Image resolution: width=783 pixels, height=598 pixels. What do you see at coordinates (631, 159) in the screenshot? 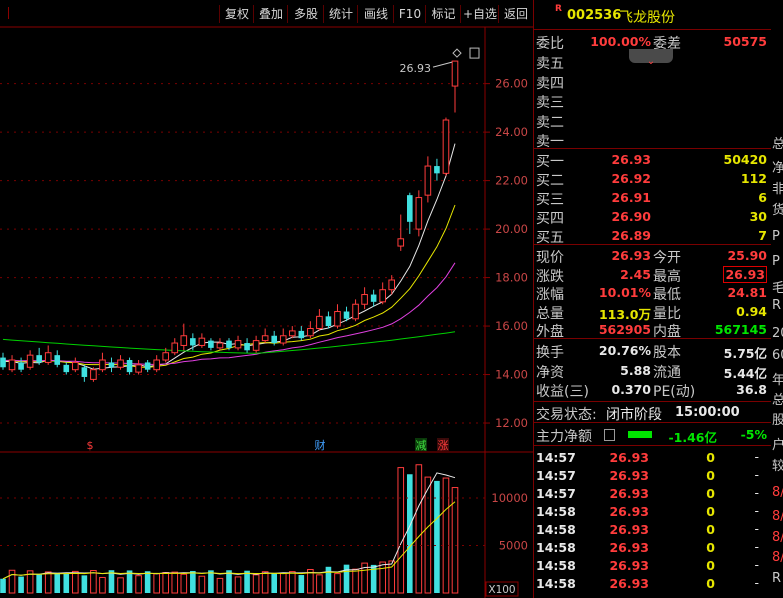
I see `bid-price: 26.93` at bounding box center [631, 159].